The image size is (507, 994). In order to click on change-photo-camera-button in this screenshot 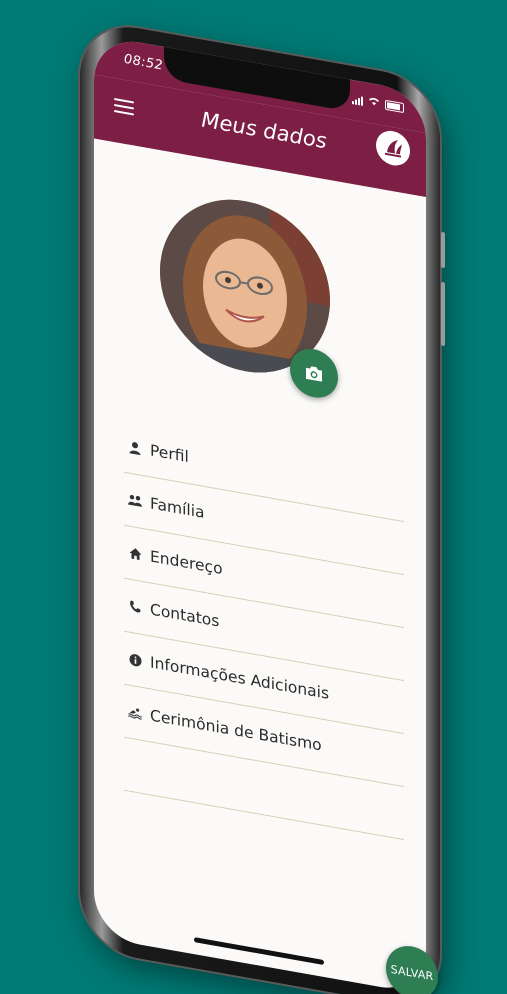, I will do `click(314, 373)`.